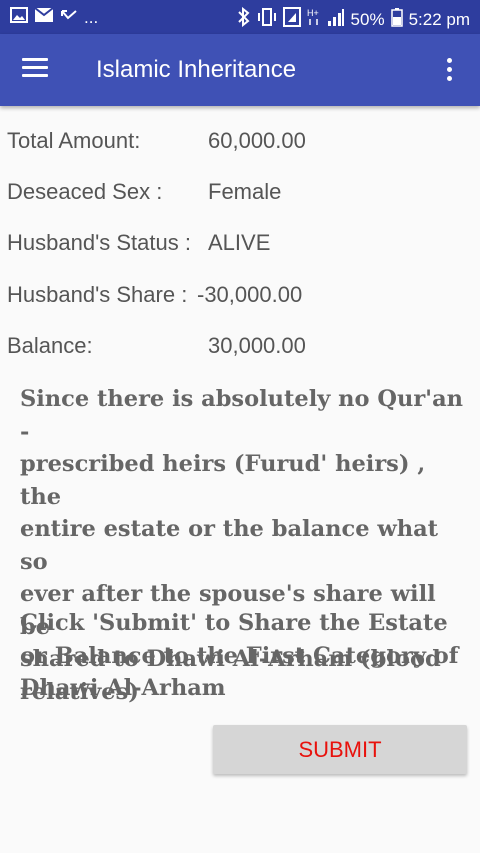 The height and width of the screenshot is (853, 480). What do you see at coordinates (74, 140) in the screenshot?
I see `total-amount-label: Total Amount:` at bounding box center [74, 140].